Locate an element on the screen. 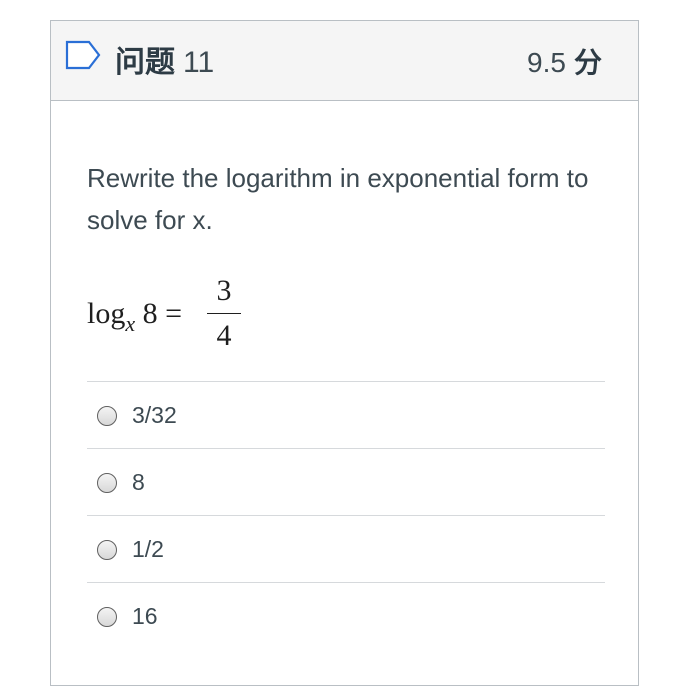 Image resolution: width=693 pixels, height=700 pixels. answer-label: 16 is located at coordinates (145, 616).